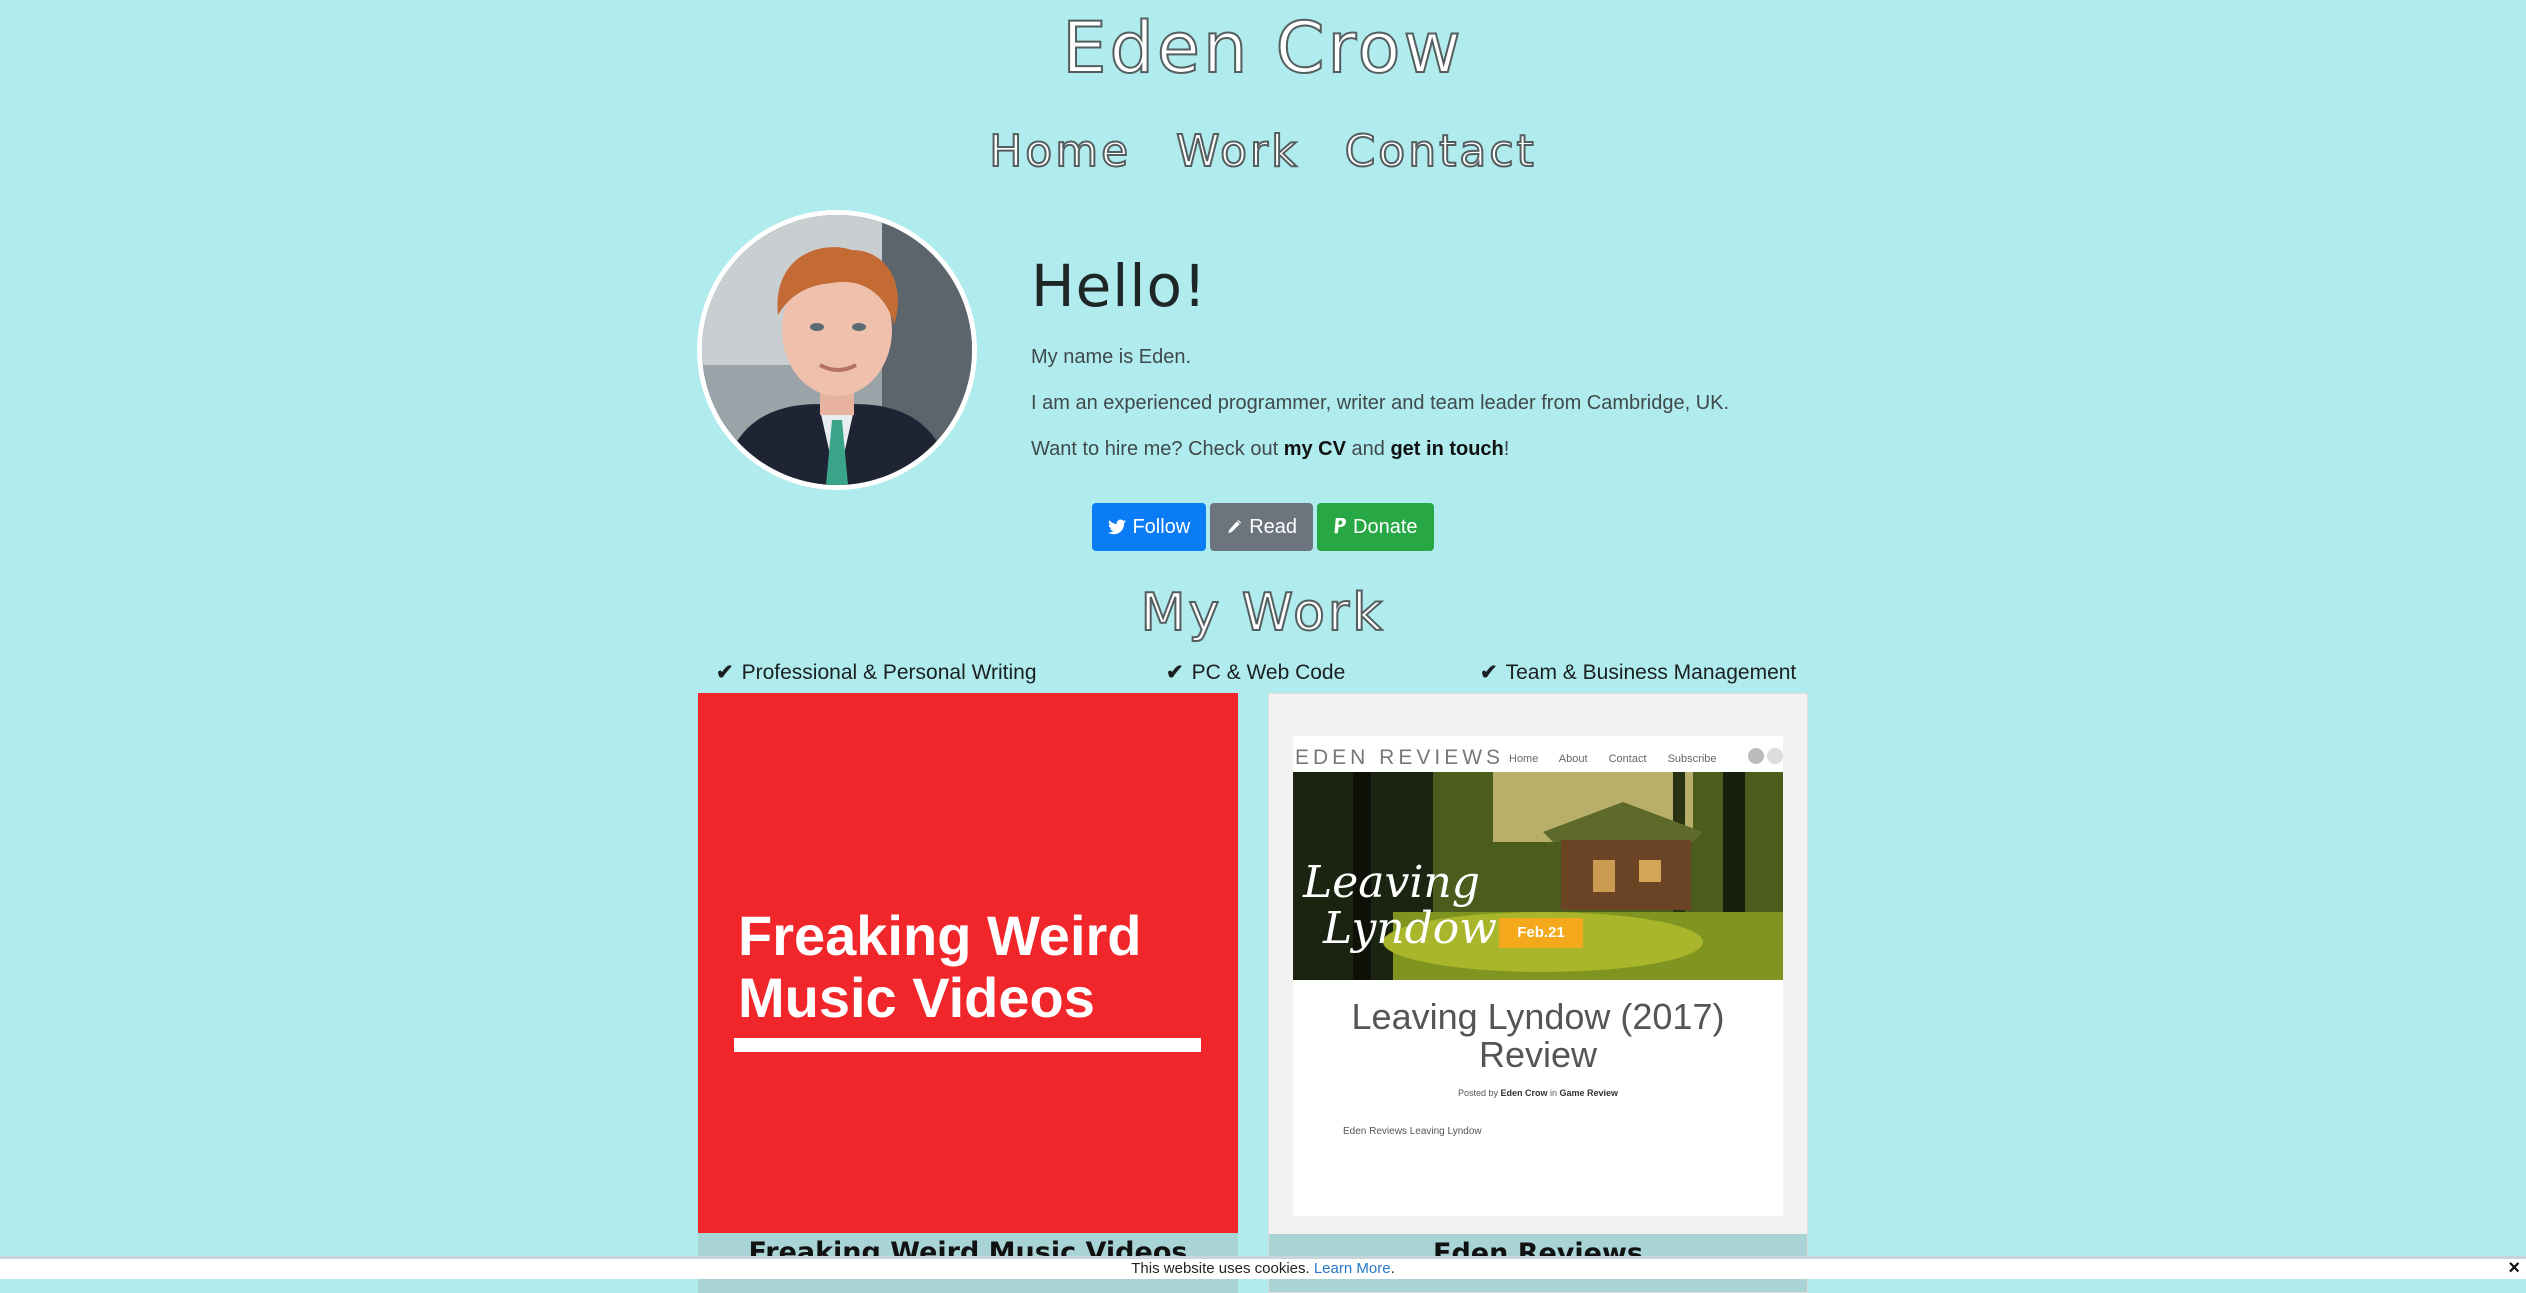 The width and height of the screenshot is (2526, 1293). Describe the element at coordinates (1237, 152) in the screenshot. I see `nav-work: Work` at that location.